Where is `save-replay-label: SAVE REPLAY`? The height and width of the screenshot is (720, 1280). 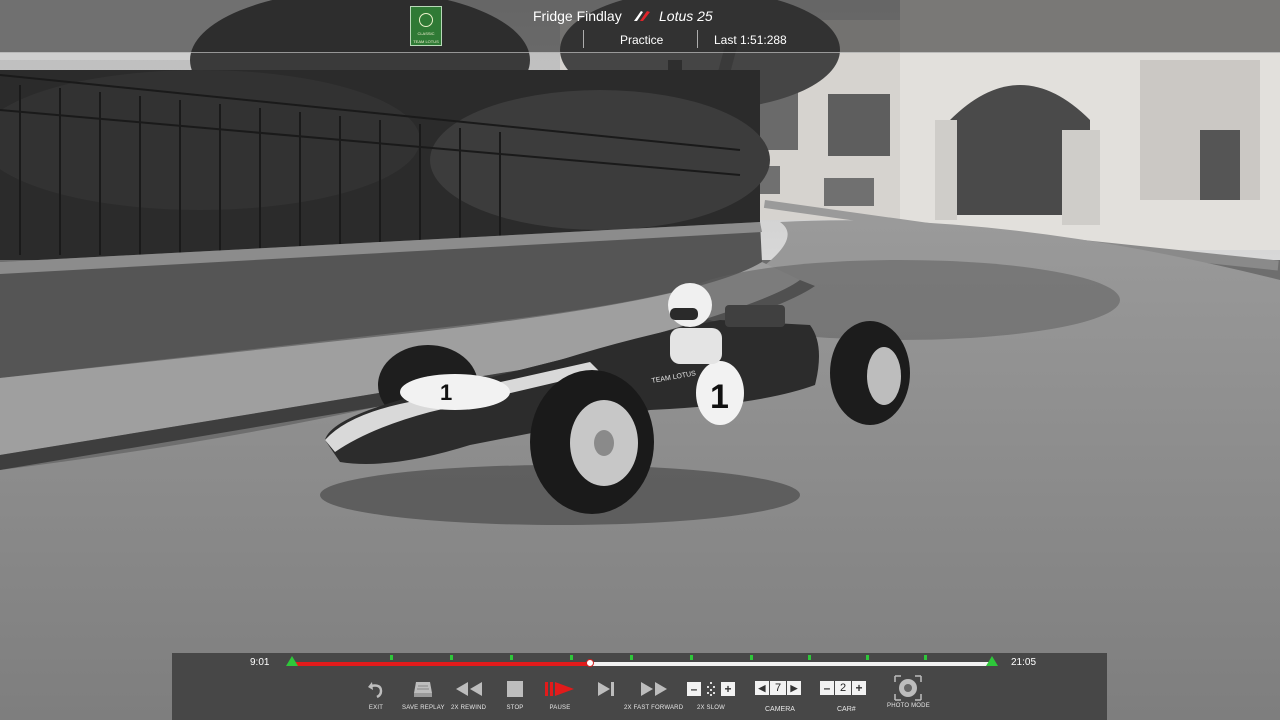
save-replay-label: SAVE REPLAY is located at coordinates (423, 708).